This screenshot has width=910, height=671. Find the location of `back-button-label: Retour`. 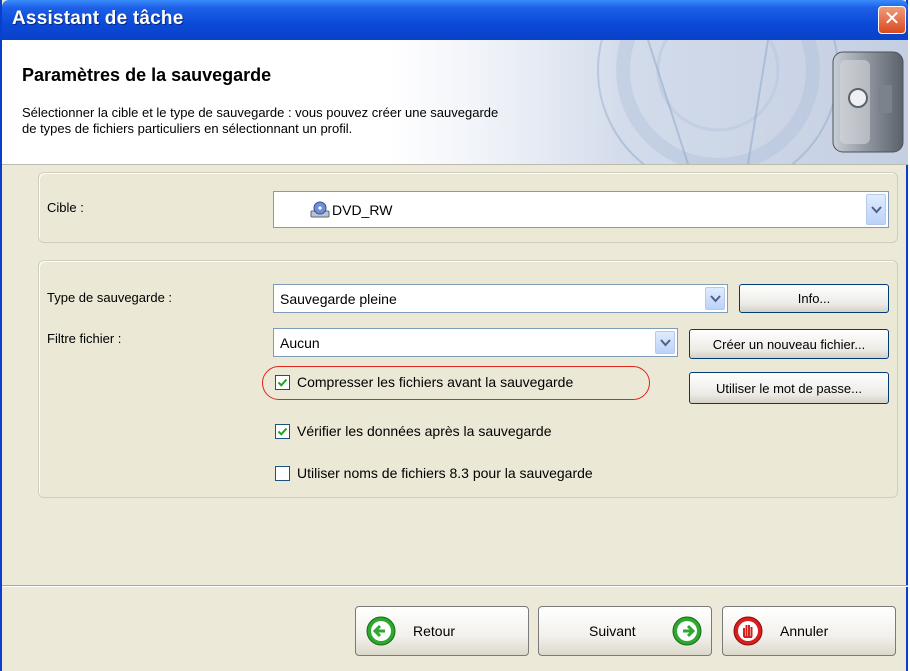

back-button-label: Retour is located at coordinates (434, 631).